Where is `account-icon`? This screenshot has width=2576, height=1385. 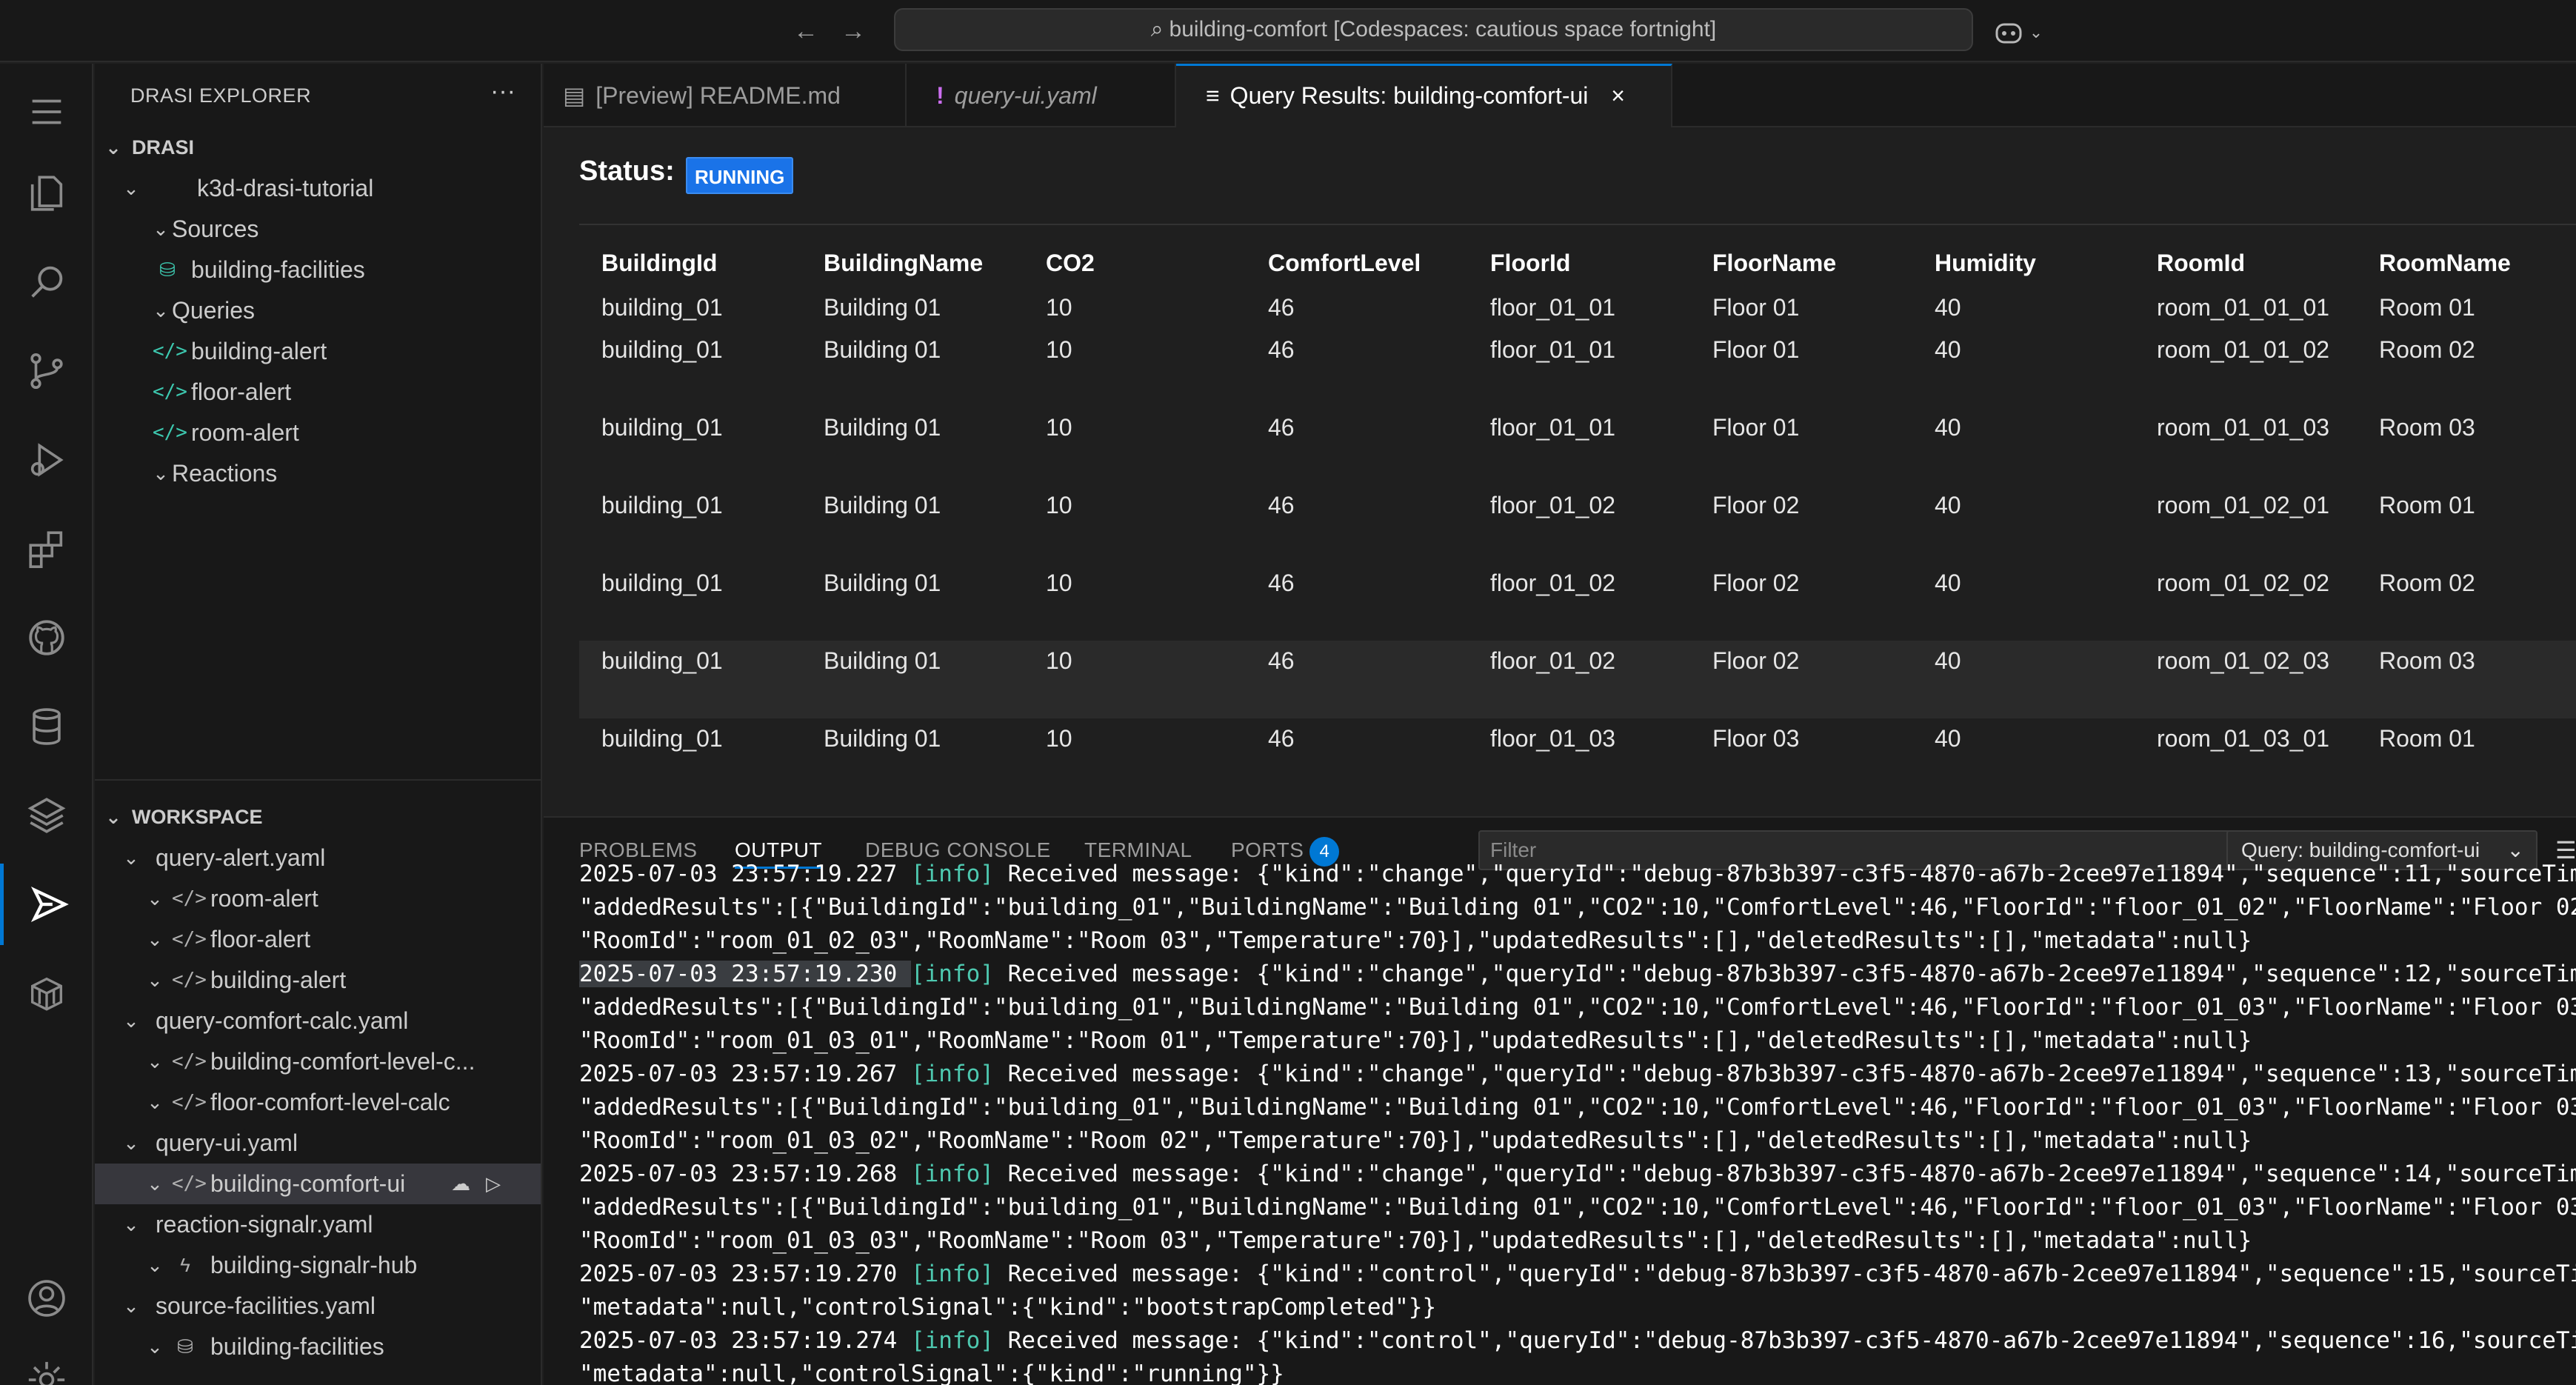 account-icon is located at coordinates (46, 1298).